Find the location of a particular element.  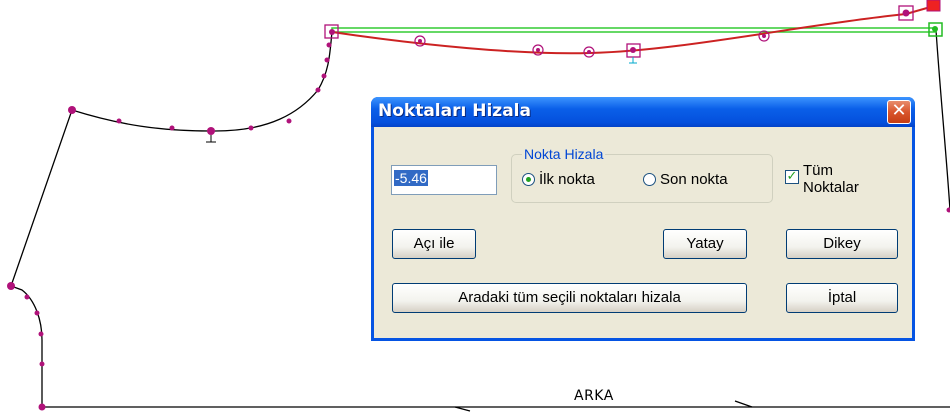

checkbox-all-points: ✓ is located at coordinates (792, 177).